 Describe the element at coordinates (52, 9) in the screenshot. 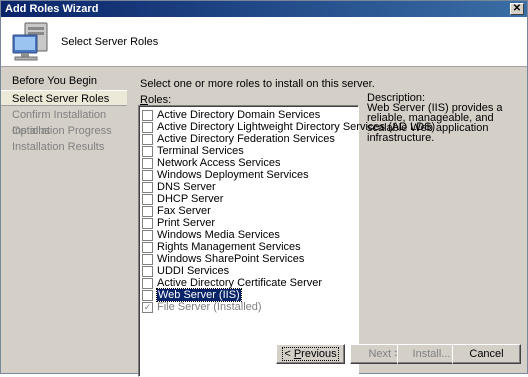

I see `window-title: Add Roles Wizard` at that location.